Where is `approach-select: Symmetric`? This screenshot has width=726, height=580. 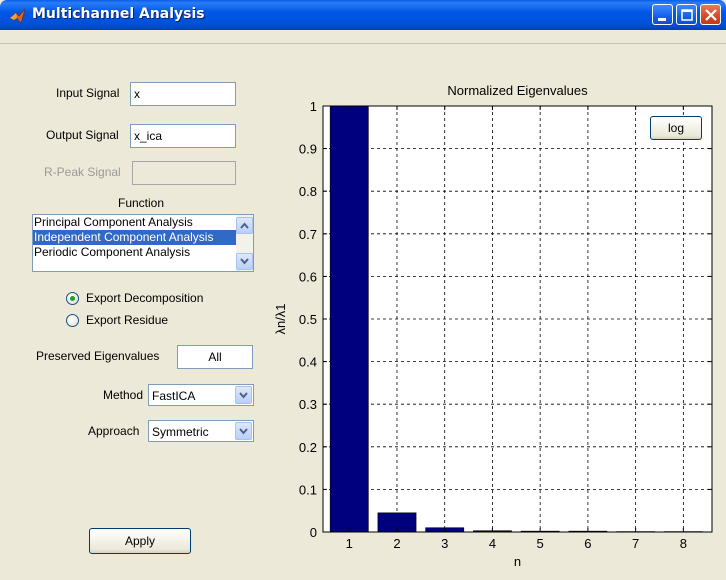
approach-select: Symmetric is located at coordinates (201, 431).